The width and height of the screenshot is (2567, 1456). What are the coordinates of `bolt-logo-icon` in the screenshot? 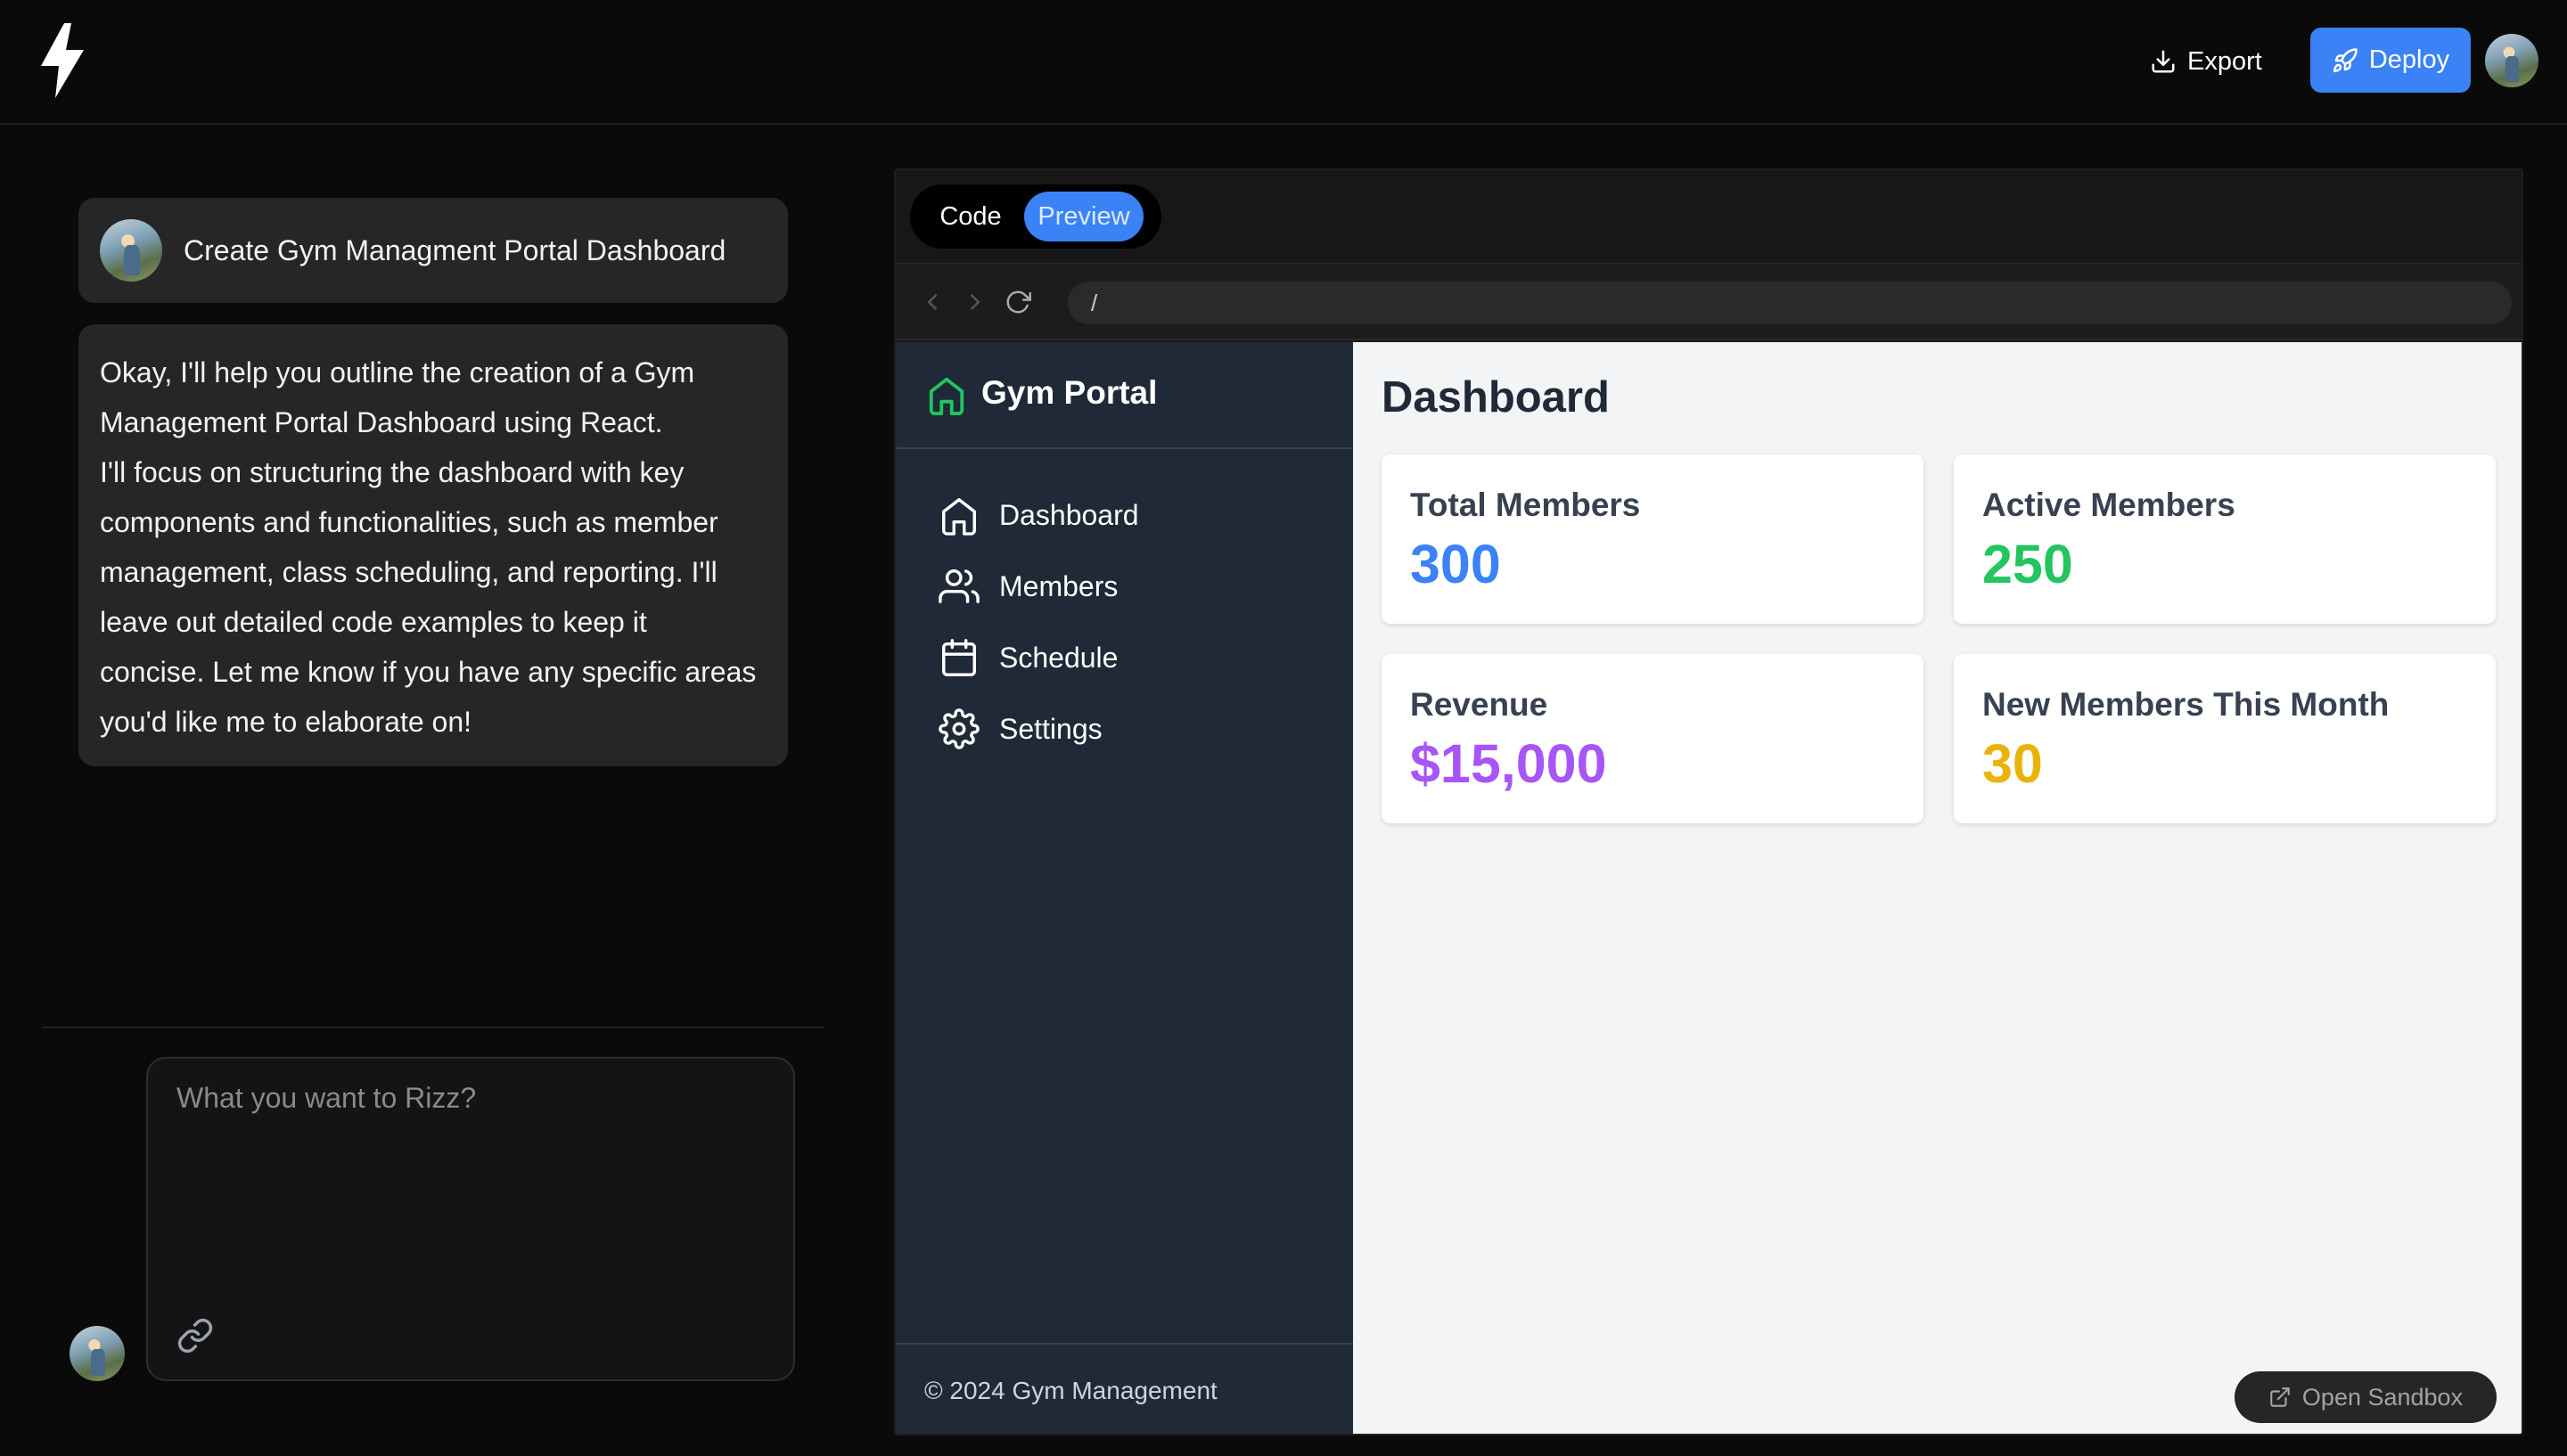 It's located at (62, 61).